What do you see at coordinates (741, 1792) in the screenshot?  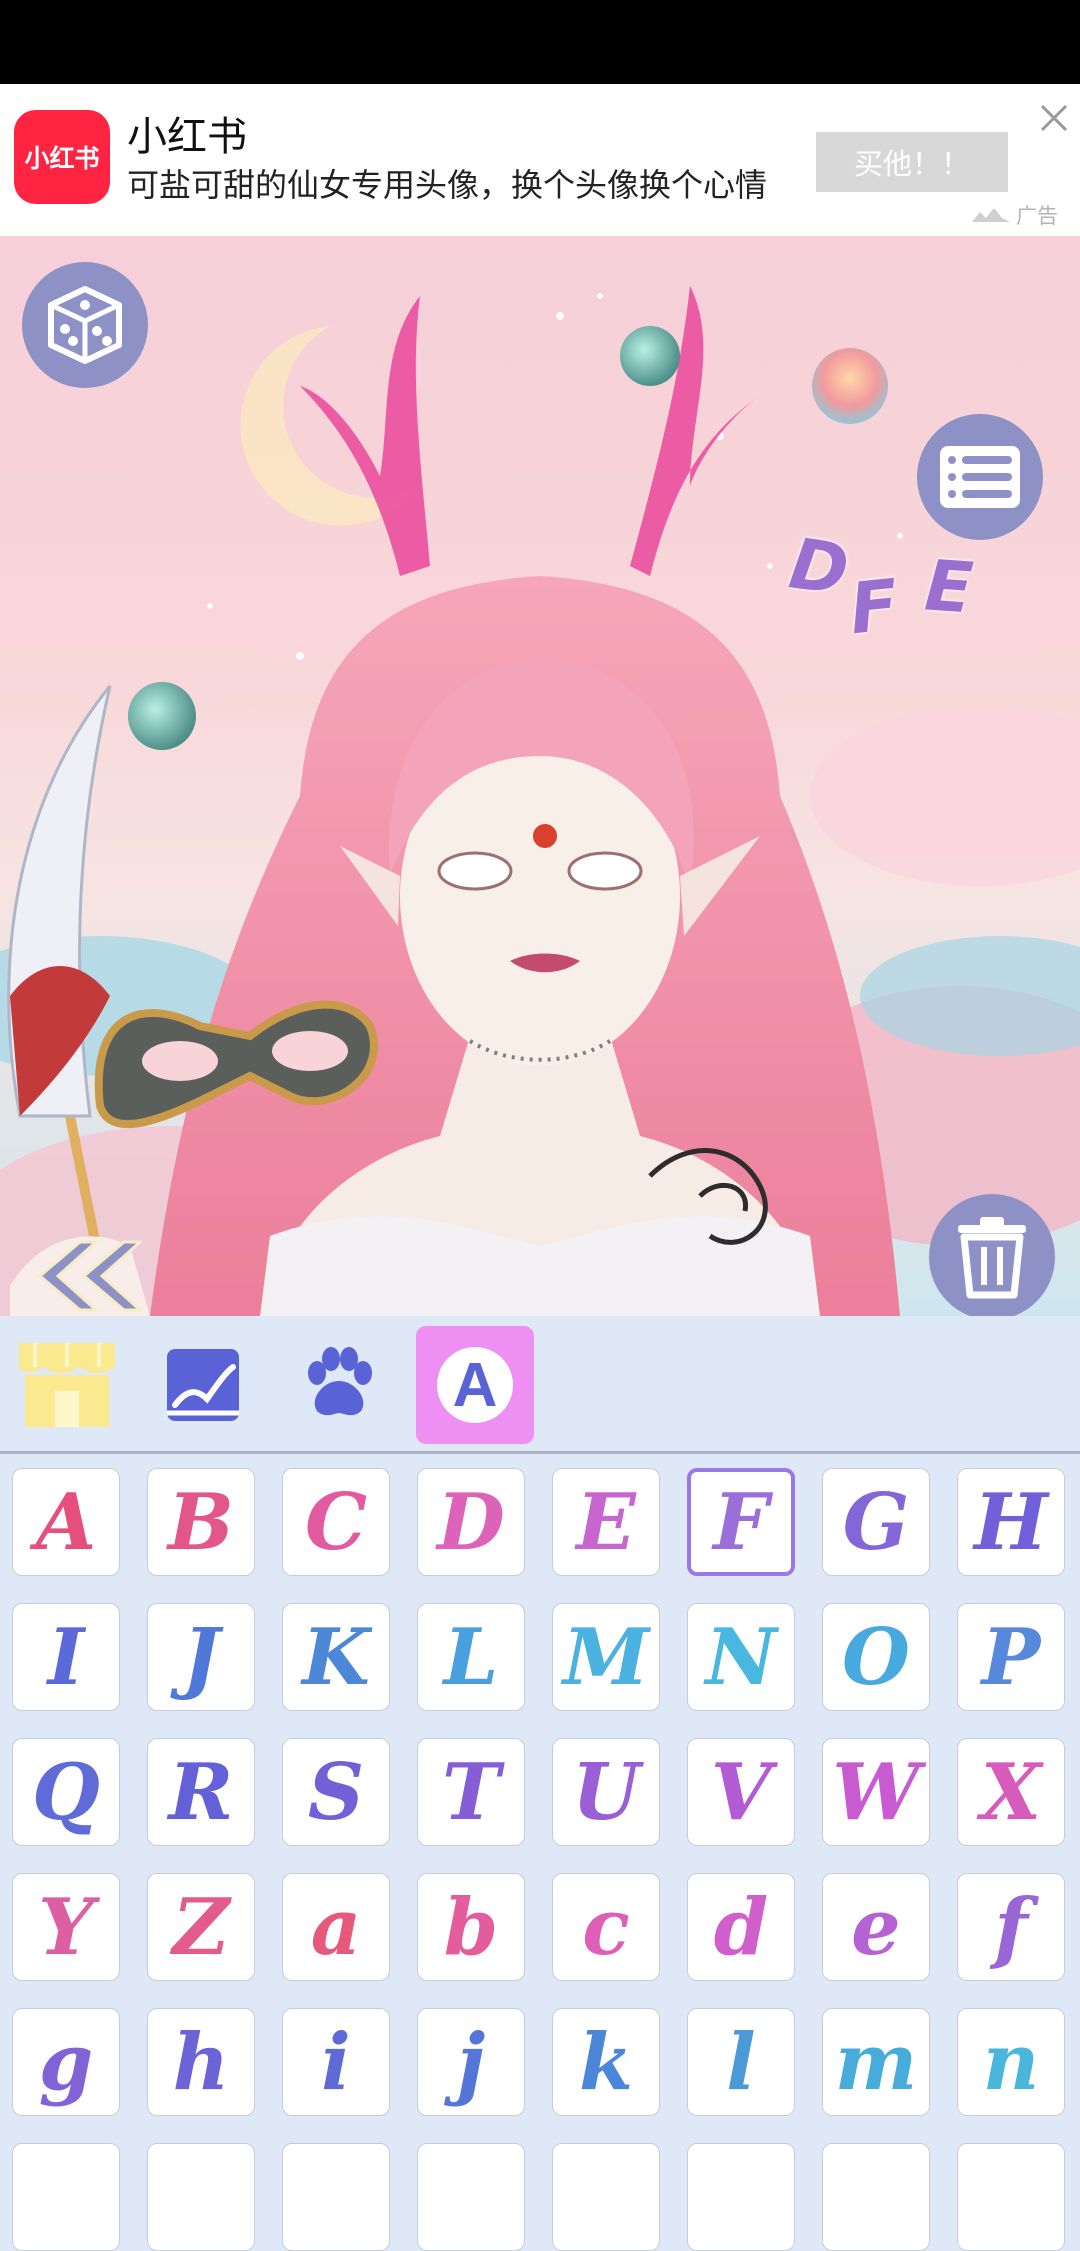 I see `letter-cell-V: V` at bounding box center [741, 1792].